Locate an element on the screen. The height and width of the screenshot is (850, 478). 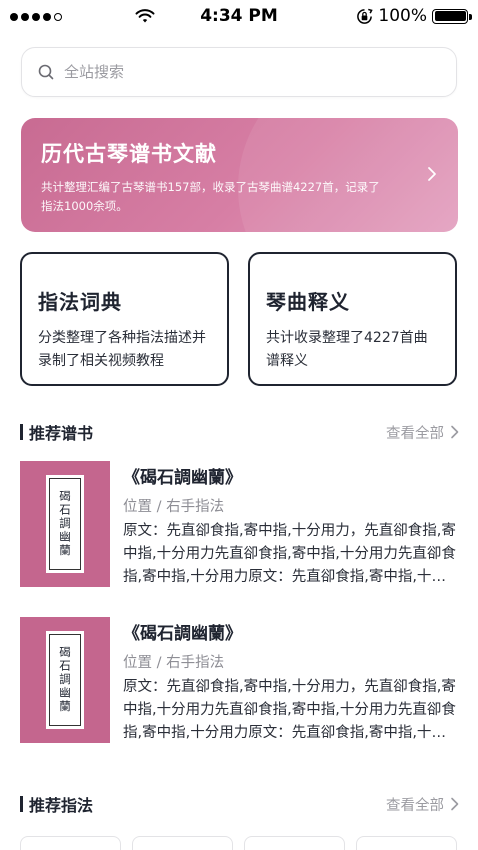
battery-icon is located at coordinates (452, 16).